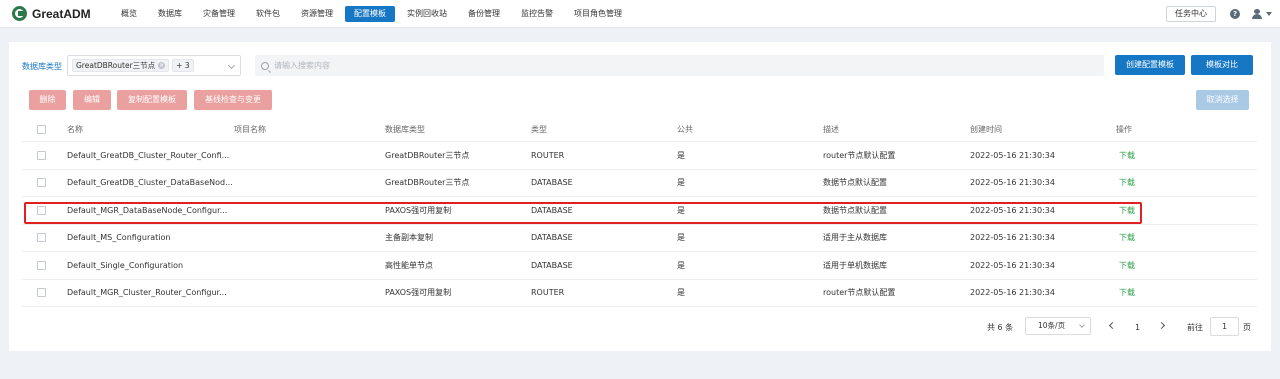  What do you see at coordinates (116, 65) in the screenshot?
I see `selected-db-type-tag-label: GreatDBRouter三节点` at bounding box center [116, 65].